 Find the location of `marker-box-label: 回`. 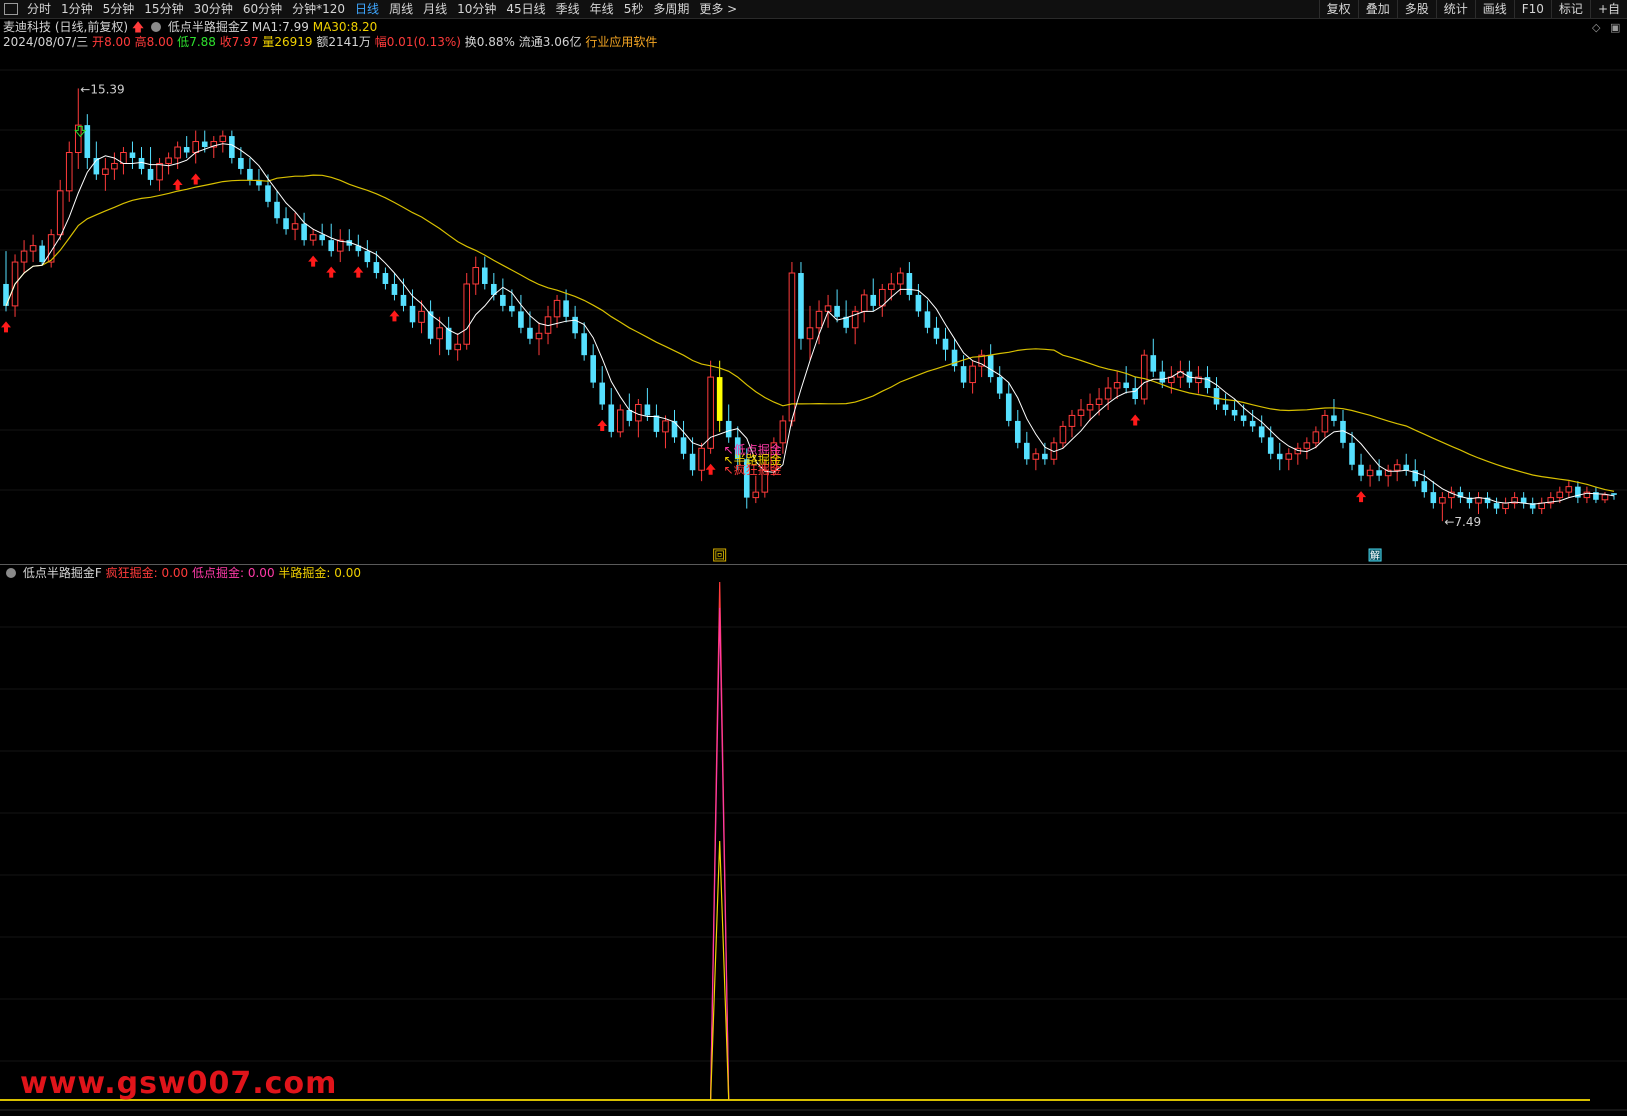

marker-box-label: 回 is located at coordinates (720, 556).